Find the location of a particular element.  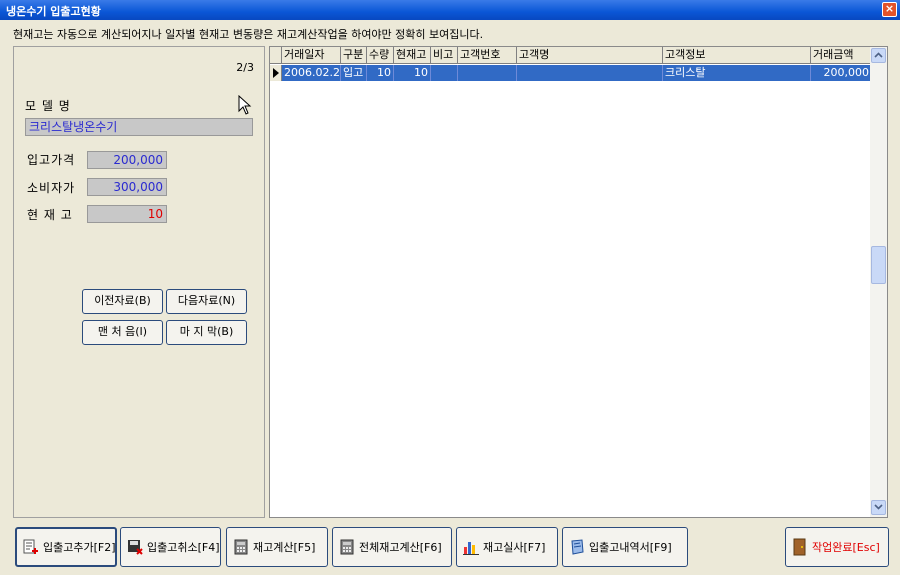

col-date: 거래일자 is located at coordinates (311, 55).